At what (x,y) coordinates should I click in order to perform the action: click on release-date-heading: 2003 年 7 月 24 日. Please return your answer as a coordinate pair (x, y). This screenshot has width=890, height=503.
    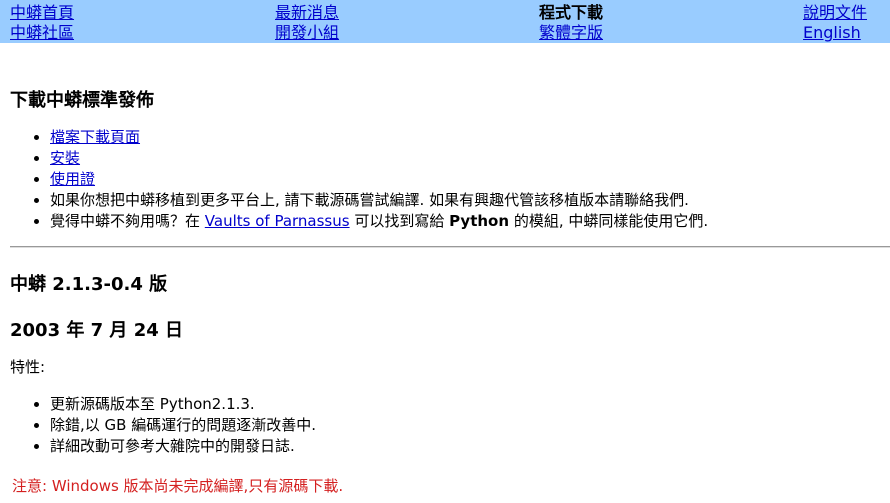
    Looking at the image, I should click on (97, 330).